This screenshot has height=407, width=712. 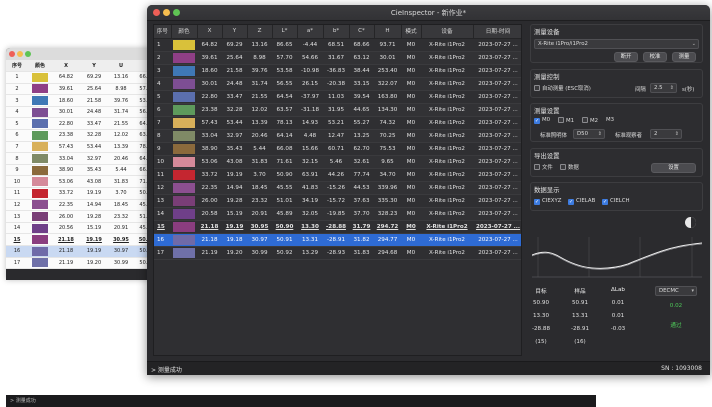 What do you see at coordinates (184, 32) in the screenshot?
I see `column-header: 颜色` at bounding box center [184, 32].